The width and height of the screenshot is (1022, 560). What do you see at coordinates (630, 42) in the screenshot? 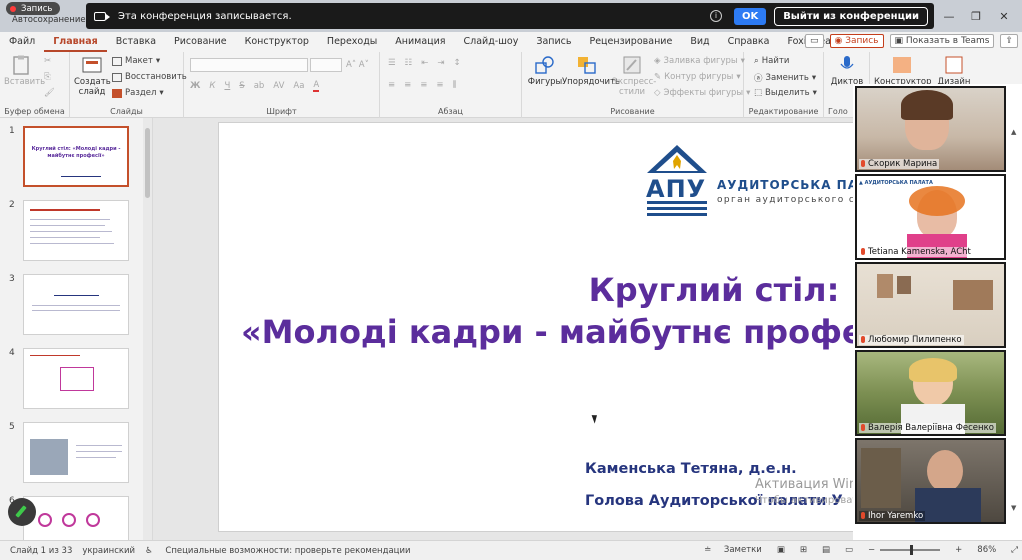
I see `tab-review: Рецензирование` at bounding box center [630, 42].